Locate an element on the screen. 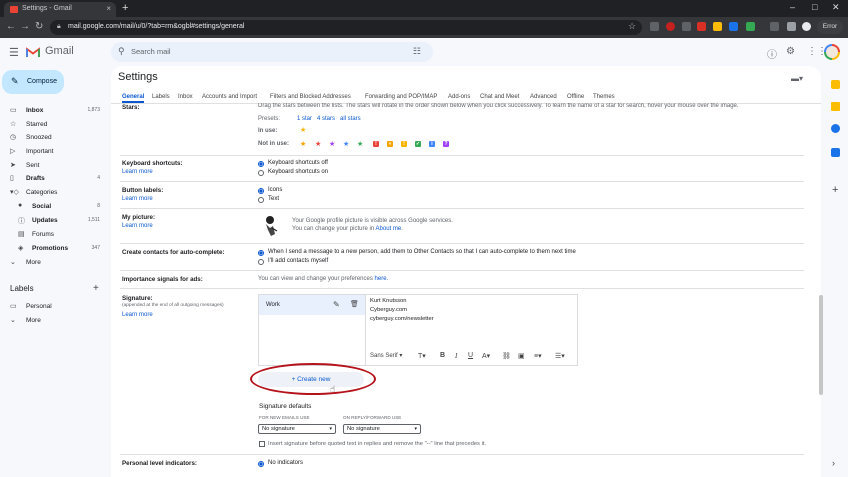 The height and width of the screenshot is (477, 848). link-icon: ⛓︎ is located at coordinates (506, 356).